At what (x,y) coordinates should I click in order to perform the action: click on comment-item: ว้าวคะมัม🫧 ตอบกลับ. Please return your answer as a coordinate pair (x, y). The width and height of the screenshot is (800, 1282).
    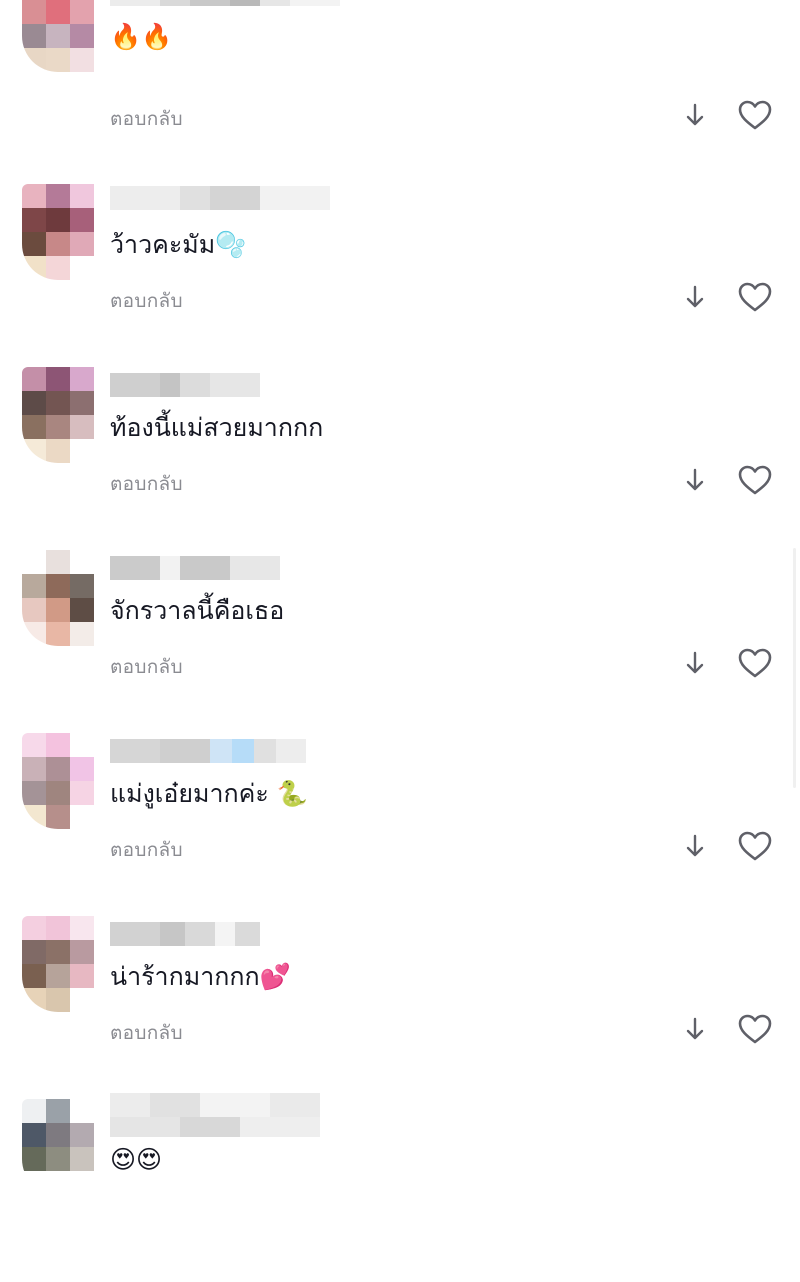
    Looking at the image, I should click on (400, 275).